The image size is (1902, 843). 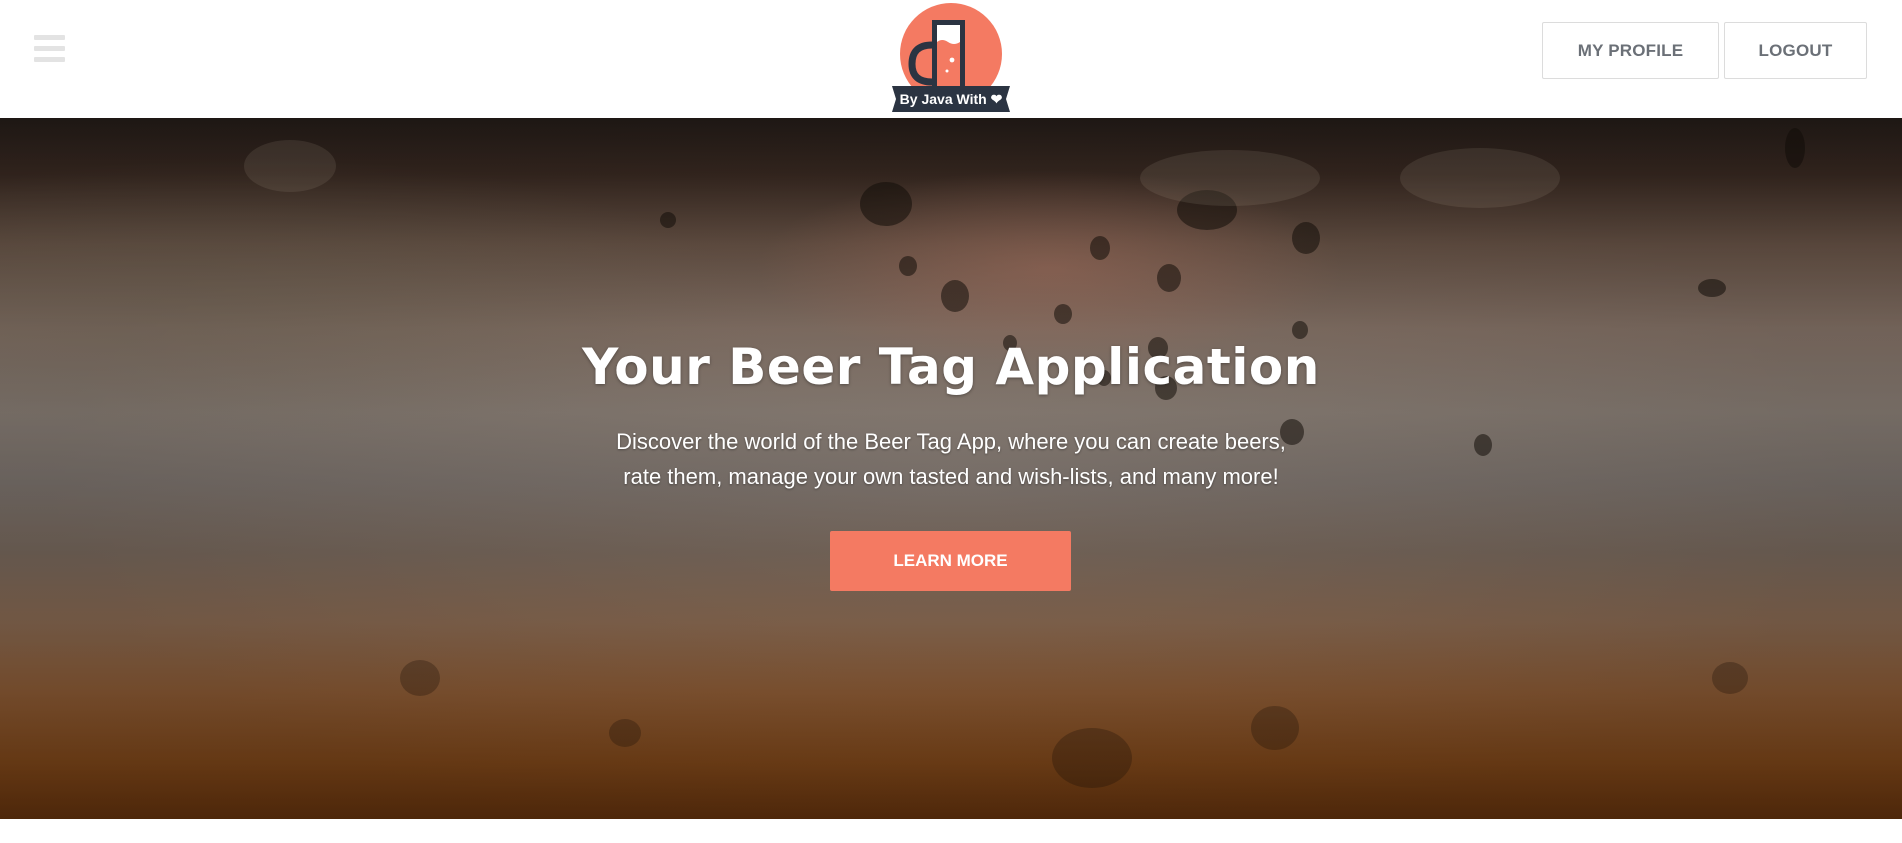 What do you see at coordinates (1795, 50) in the screenshot?
I see `logout-button: LOGOUT` at bounding box center [1795, 50].